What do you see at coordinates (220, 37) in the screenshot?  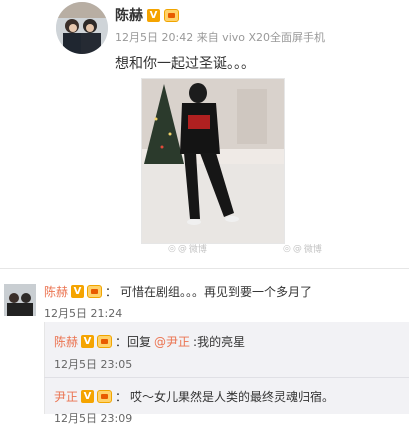 I see `post-meta: 12月5日 20:42 来自 vivo X20全面屏手机` at bounding box center [220, 37].